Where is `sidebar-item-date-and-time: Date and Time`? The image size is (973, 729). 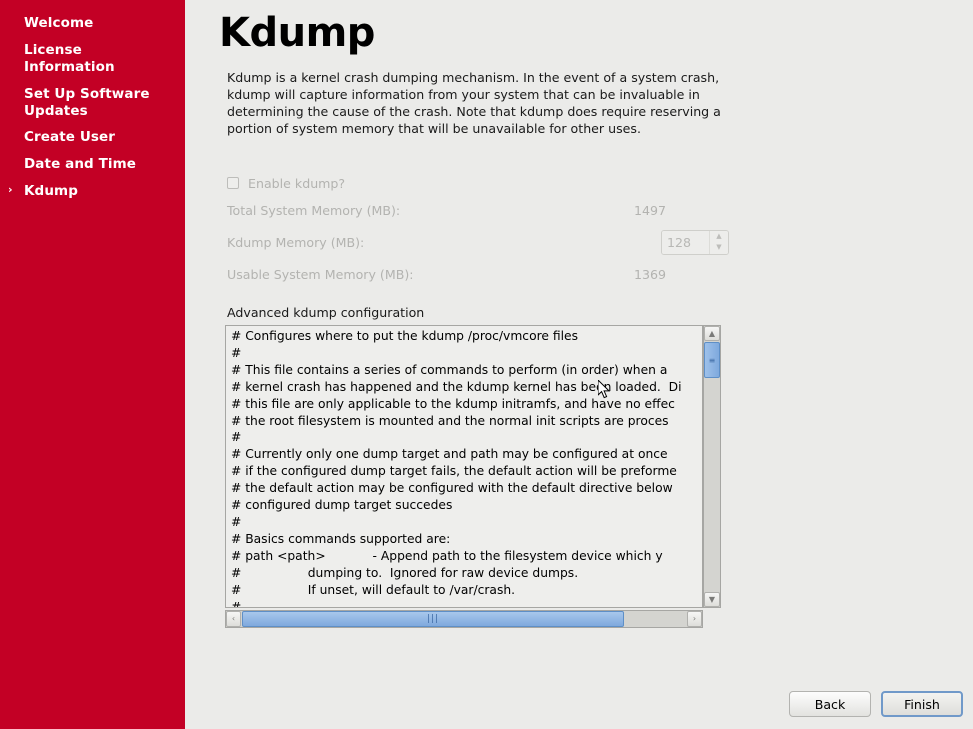 sidebar-item-date-and-time: Date and Time is located at coordinates (92, 164).